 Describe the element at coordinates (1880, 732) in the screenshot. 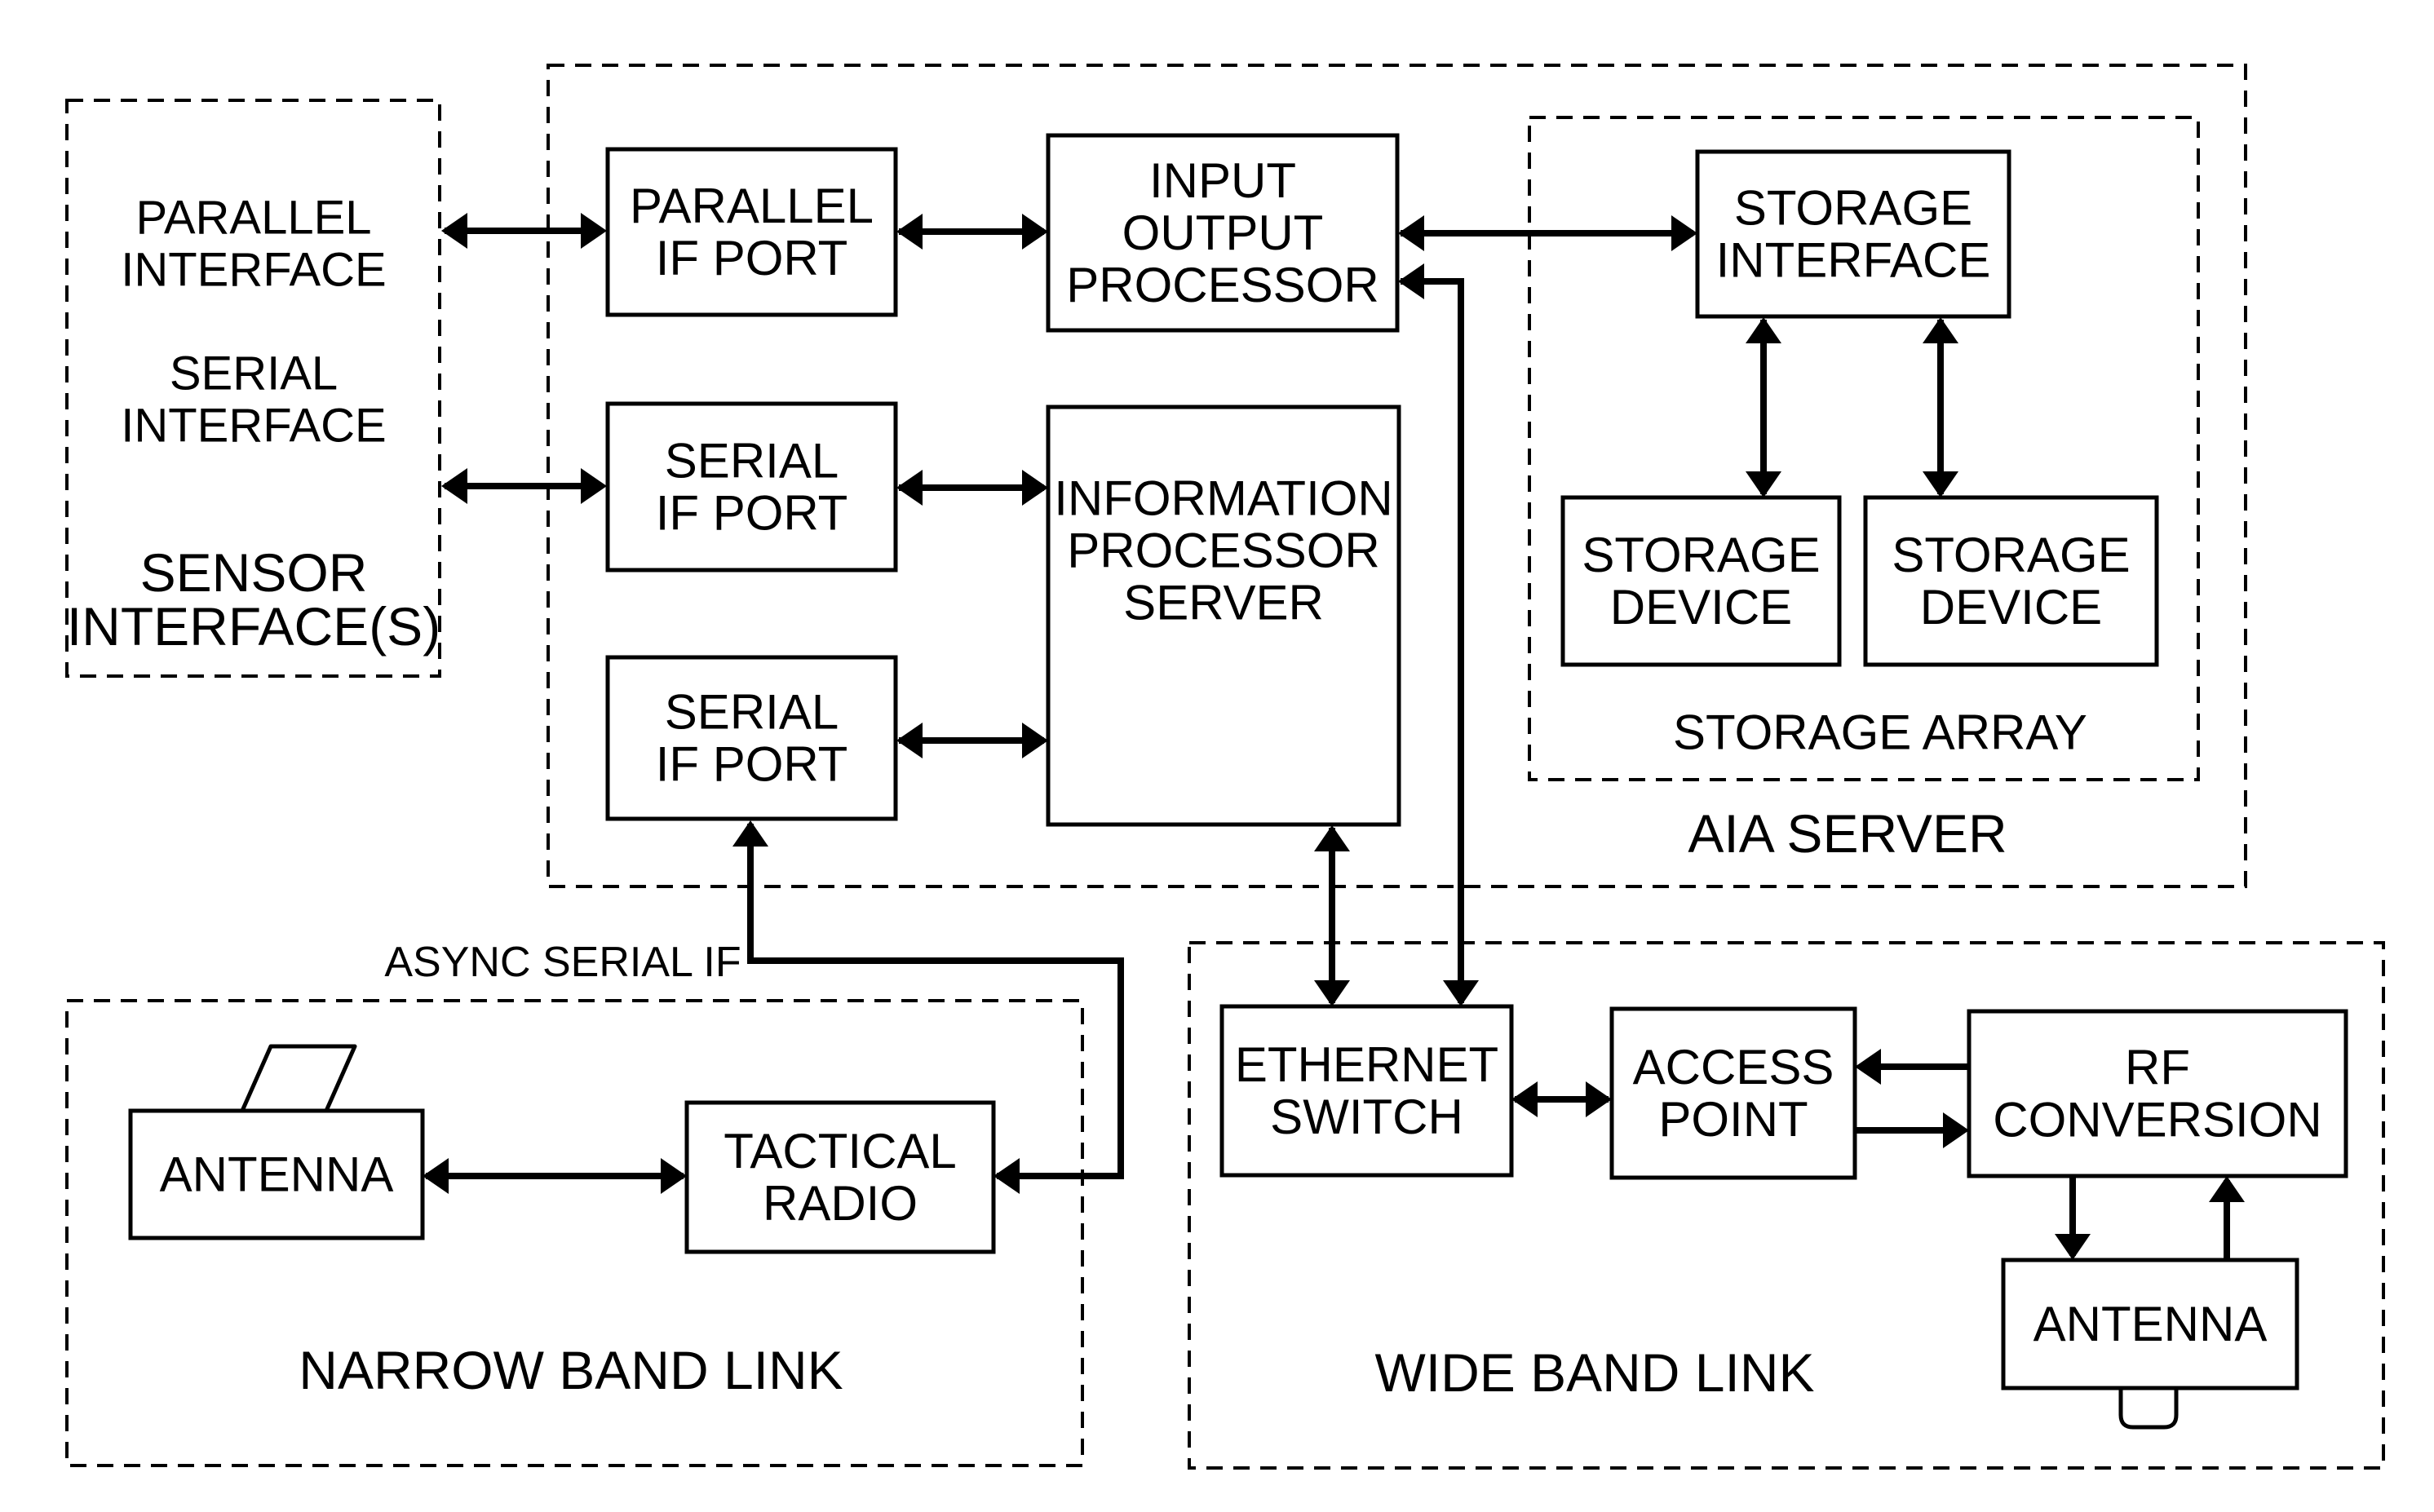

I see `storage-array-label: STORAGE ARRAY` at that location.